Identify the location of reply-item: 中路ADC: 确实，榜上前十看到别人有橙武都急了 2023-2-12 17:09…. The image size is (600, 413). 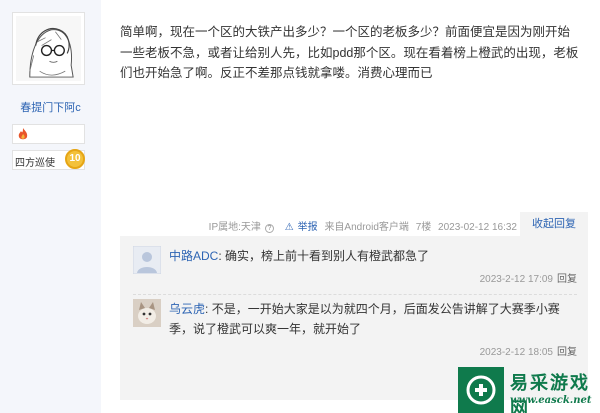
(354, 267).